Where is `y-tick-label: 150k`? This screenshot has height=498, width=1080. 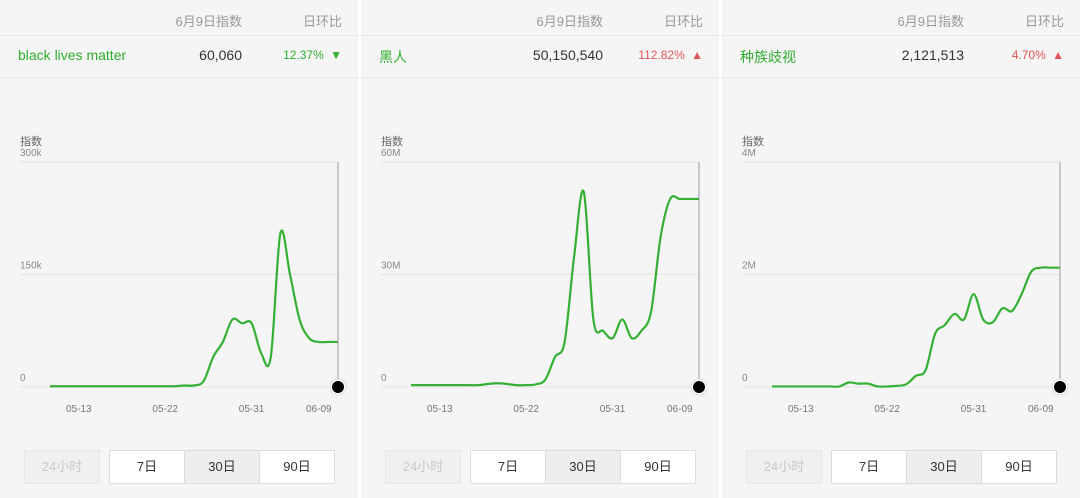
y-tick-label: 150k is located at coordinates (31, 266).